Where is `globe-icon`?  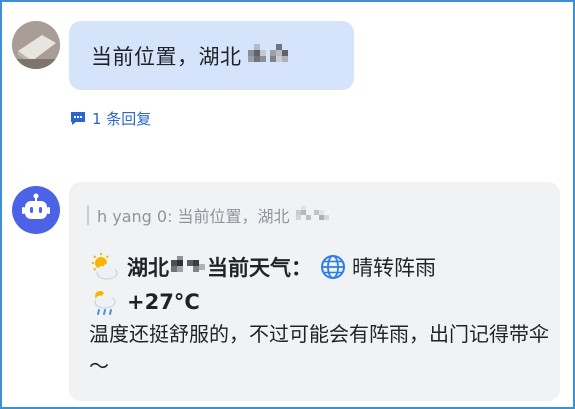
globe-icon is located at coordinates (333, 267).